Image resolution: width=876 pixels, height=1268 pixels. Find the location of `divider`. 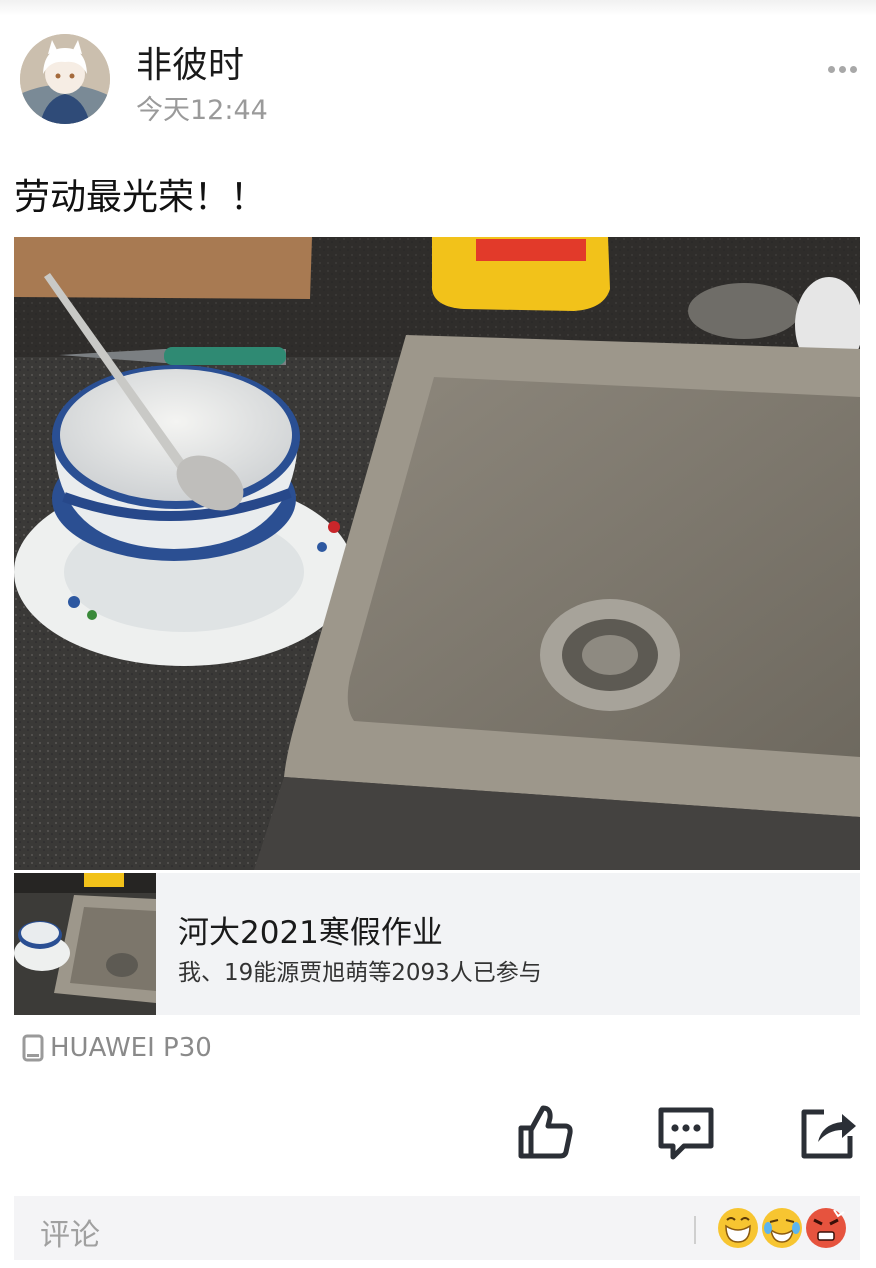

divider is located at coordinates (695, 1230).